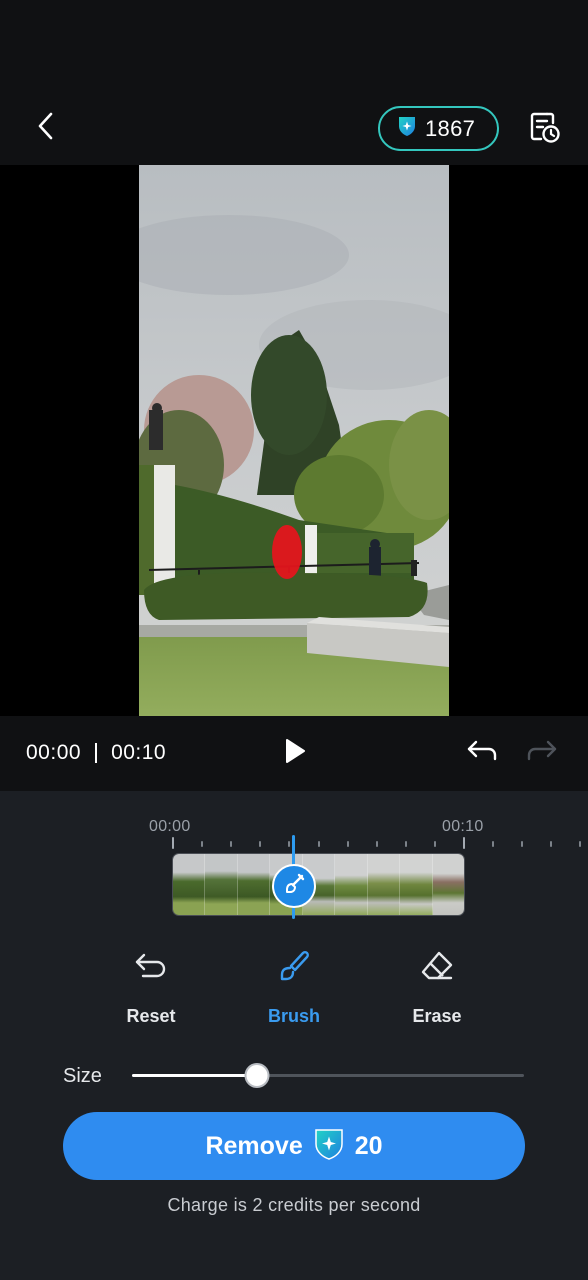 Image resolution: width=588 pixels, height=1280 pixels. Describe the element at coordinates (318, 884) in the screenshot. I see `timeline-thumbnail-strip` at that location.